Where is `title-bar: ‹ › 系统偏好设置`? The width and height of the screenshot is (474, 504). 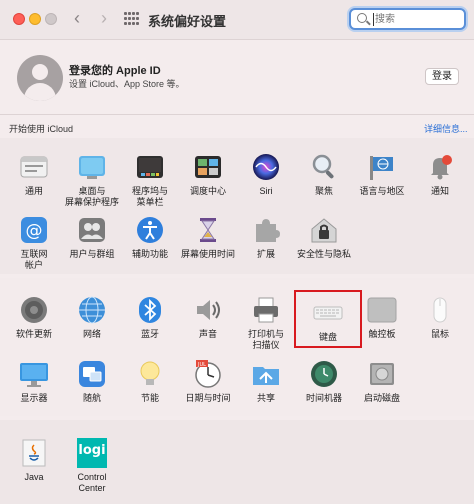
title-bar: ‹ › 系统偏好设置 is located at coordinates (237, 20).